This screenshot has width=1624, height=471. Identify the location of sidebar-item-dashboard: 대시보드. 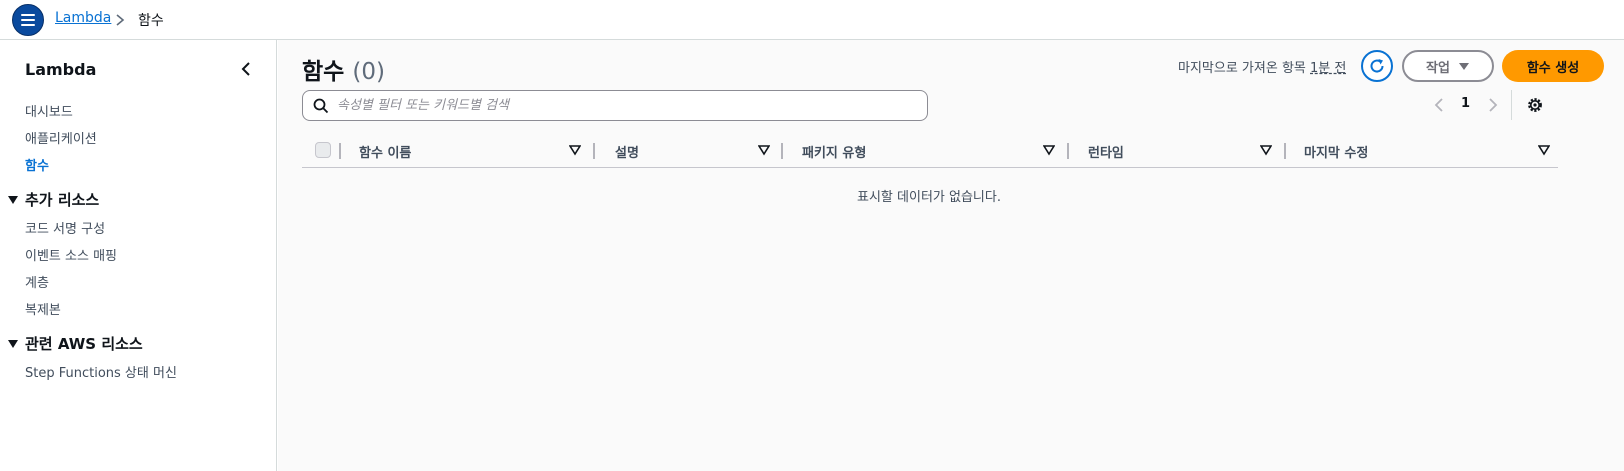
(49, 110).